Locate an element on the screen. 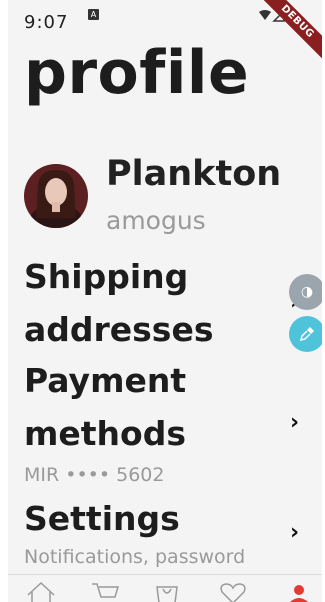 This screenshot has width=325, height=602. shipping-title-line1: Shipping is located at coordinates (106, 276).